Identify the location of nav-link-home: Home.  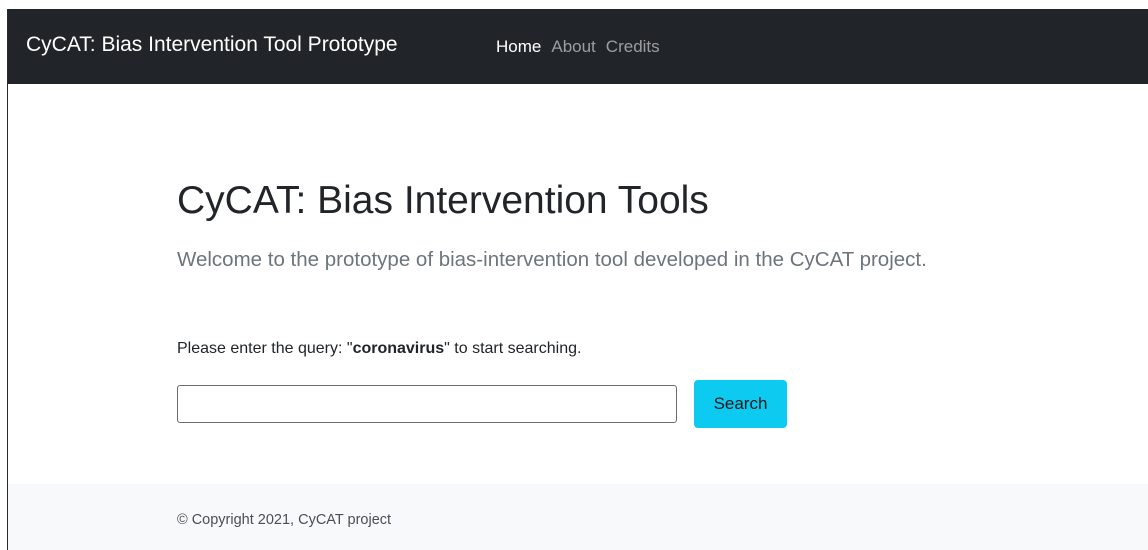
(518, 47).